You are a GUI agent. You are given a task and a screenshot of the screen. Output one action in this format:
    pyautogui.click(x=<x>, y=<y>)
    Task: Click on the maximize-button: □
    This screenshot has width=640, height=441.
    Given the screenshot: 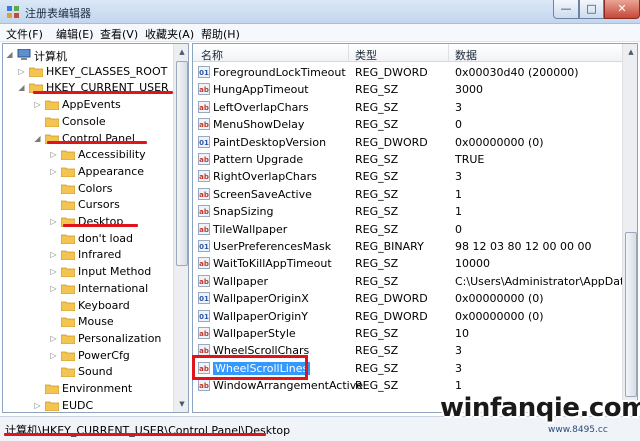 What is the action you would take?
    pyautogui.click(x=591, y=9)
    